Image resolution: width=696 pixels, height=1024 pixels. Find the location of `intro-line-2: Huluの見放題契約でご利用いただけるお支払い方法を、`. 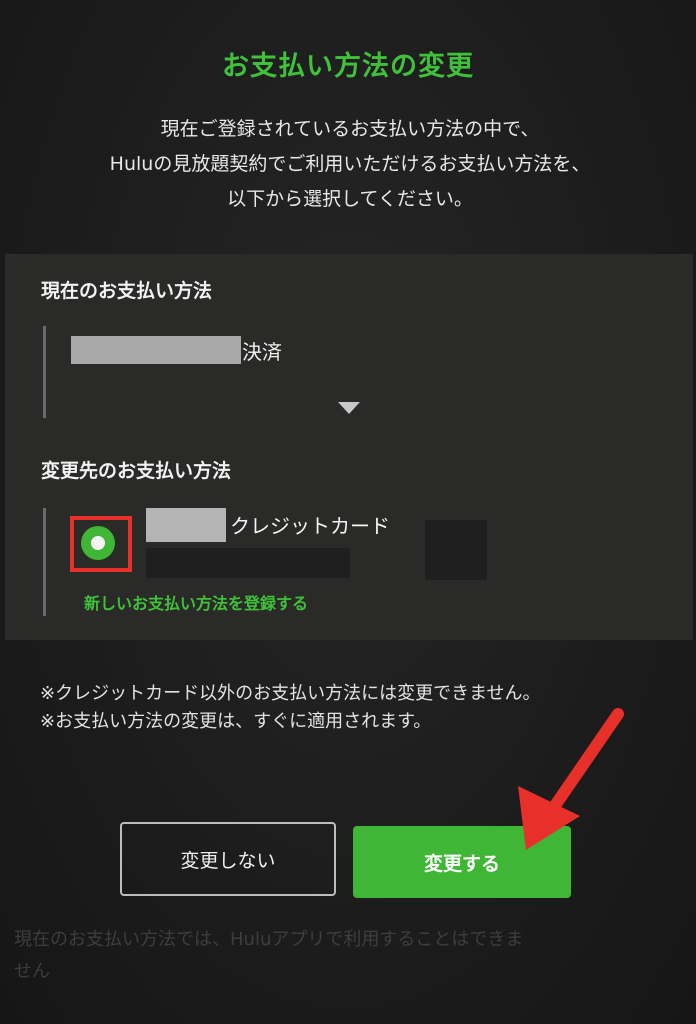

intro-line-2: Huluの見放題契約でご利用いただけるお支払い方法を、 is located at coordinates (350, 164).